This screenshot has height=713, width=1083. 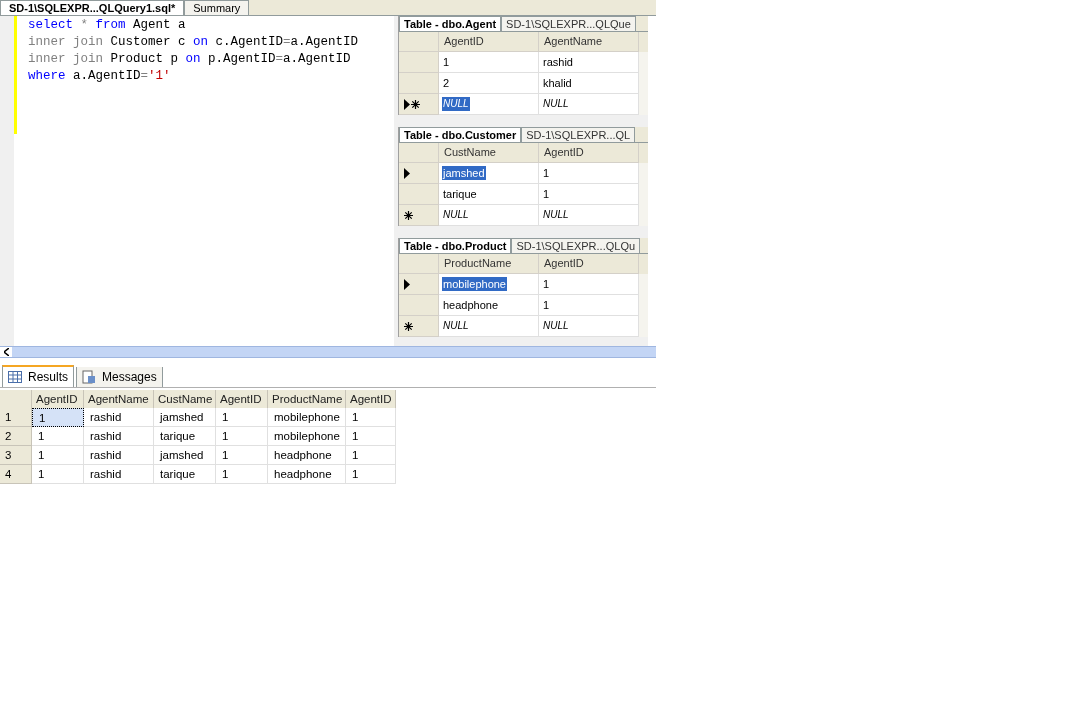 I want to click on document-tab: SD-1\SQLEXPR...QLQuery1.sql*, so click(x=92, y=7).